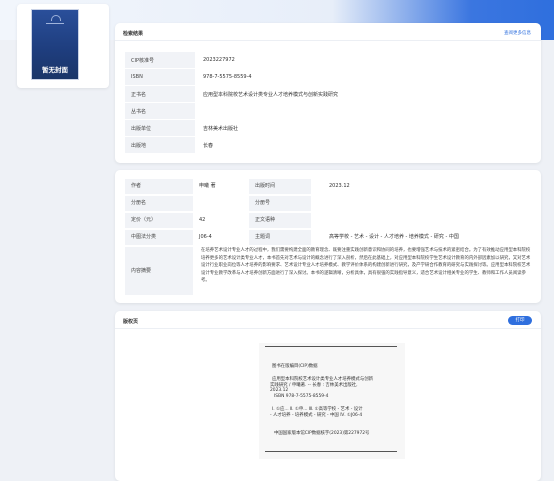 Image resolution: width=554 pixels, height=481 pixels. Describe the element at coordinates (364, 145) in the screenshot. I see `row-value: 长春` at that location.